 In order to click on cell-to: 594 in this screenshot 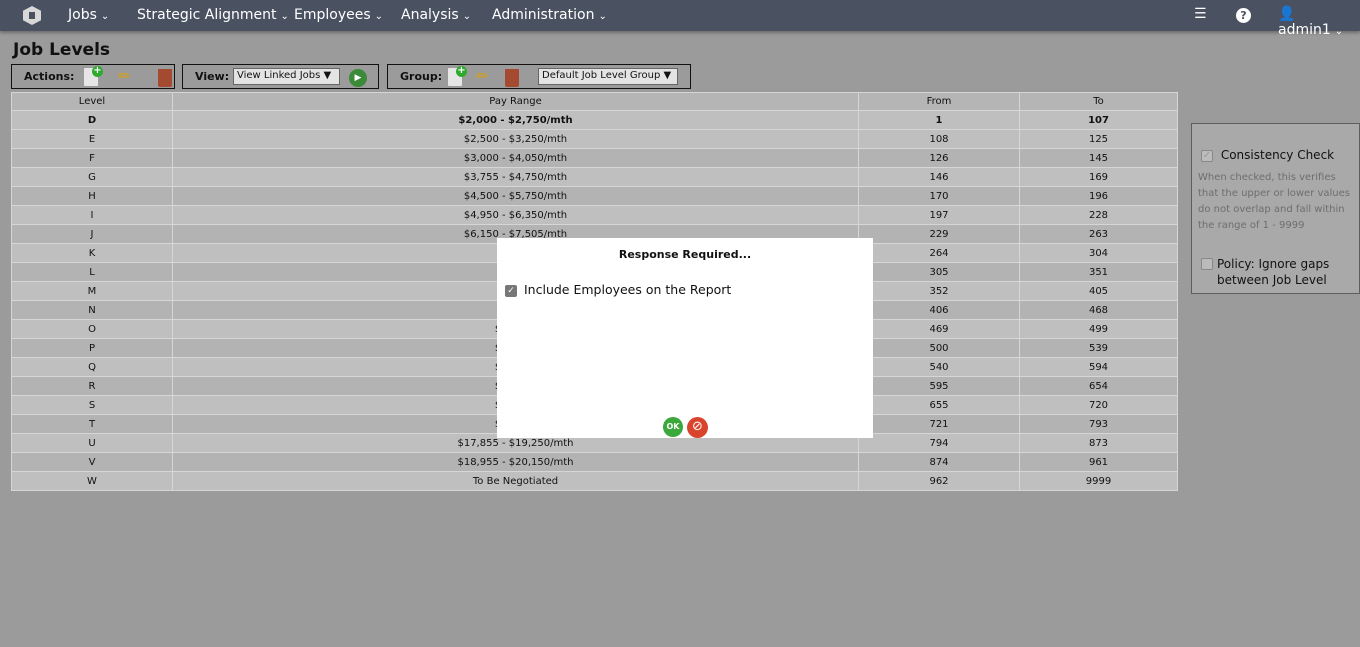, I will do `click(1098, 367)`.